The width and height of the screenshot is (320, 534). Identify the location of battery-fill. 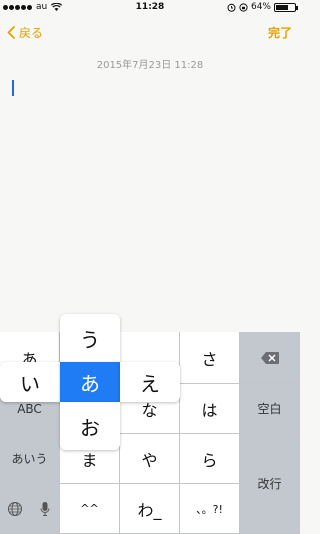
(282, 7).